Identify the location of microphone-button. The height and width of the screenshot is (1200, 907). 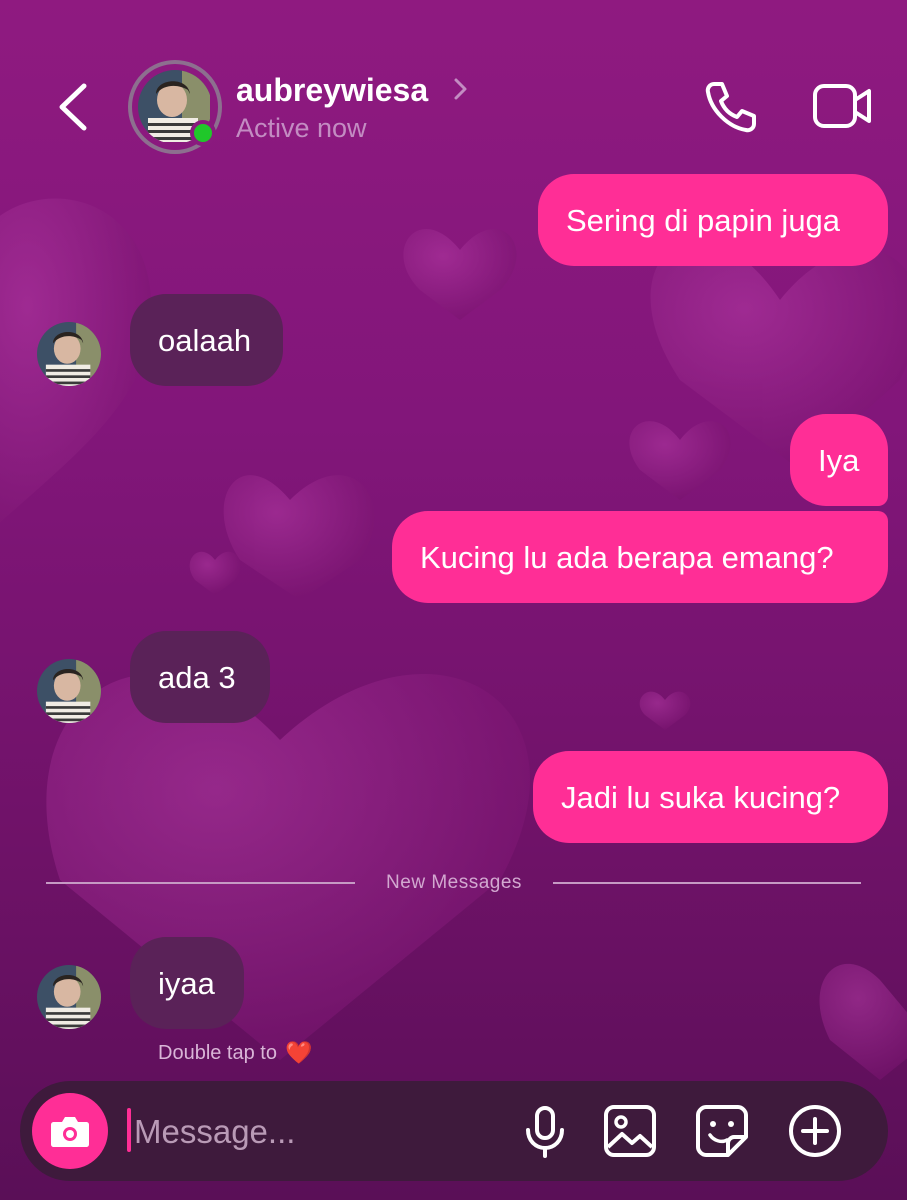
(545, 1131).